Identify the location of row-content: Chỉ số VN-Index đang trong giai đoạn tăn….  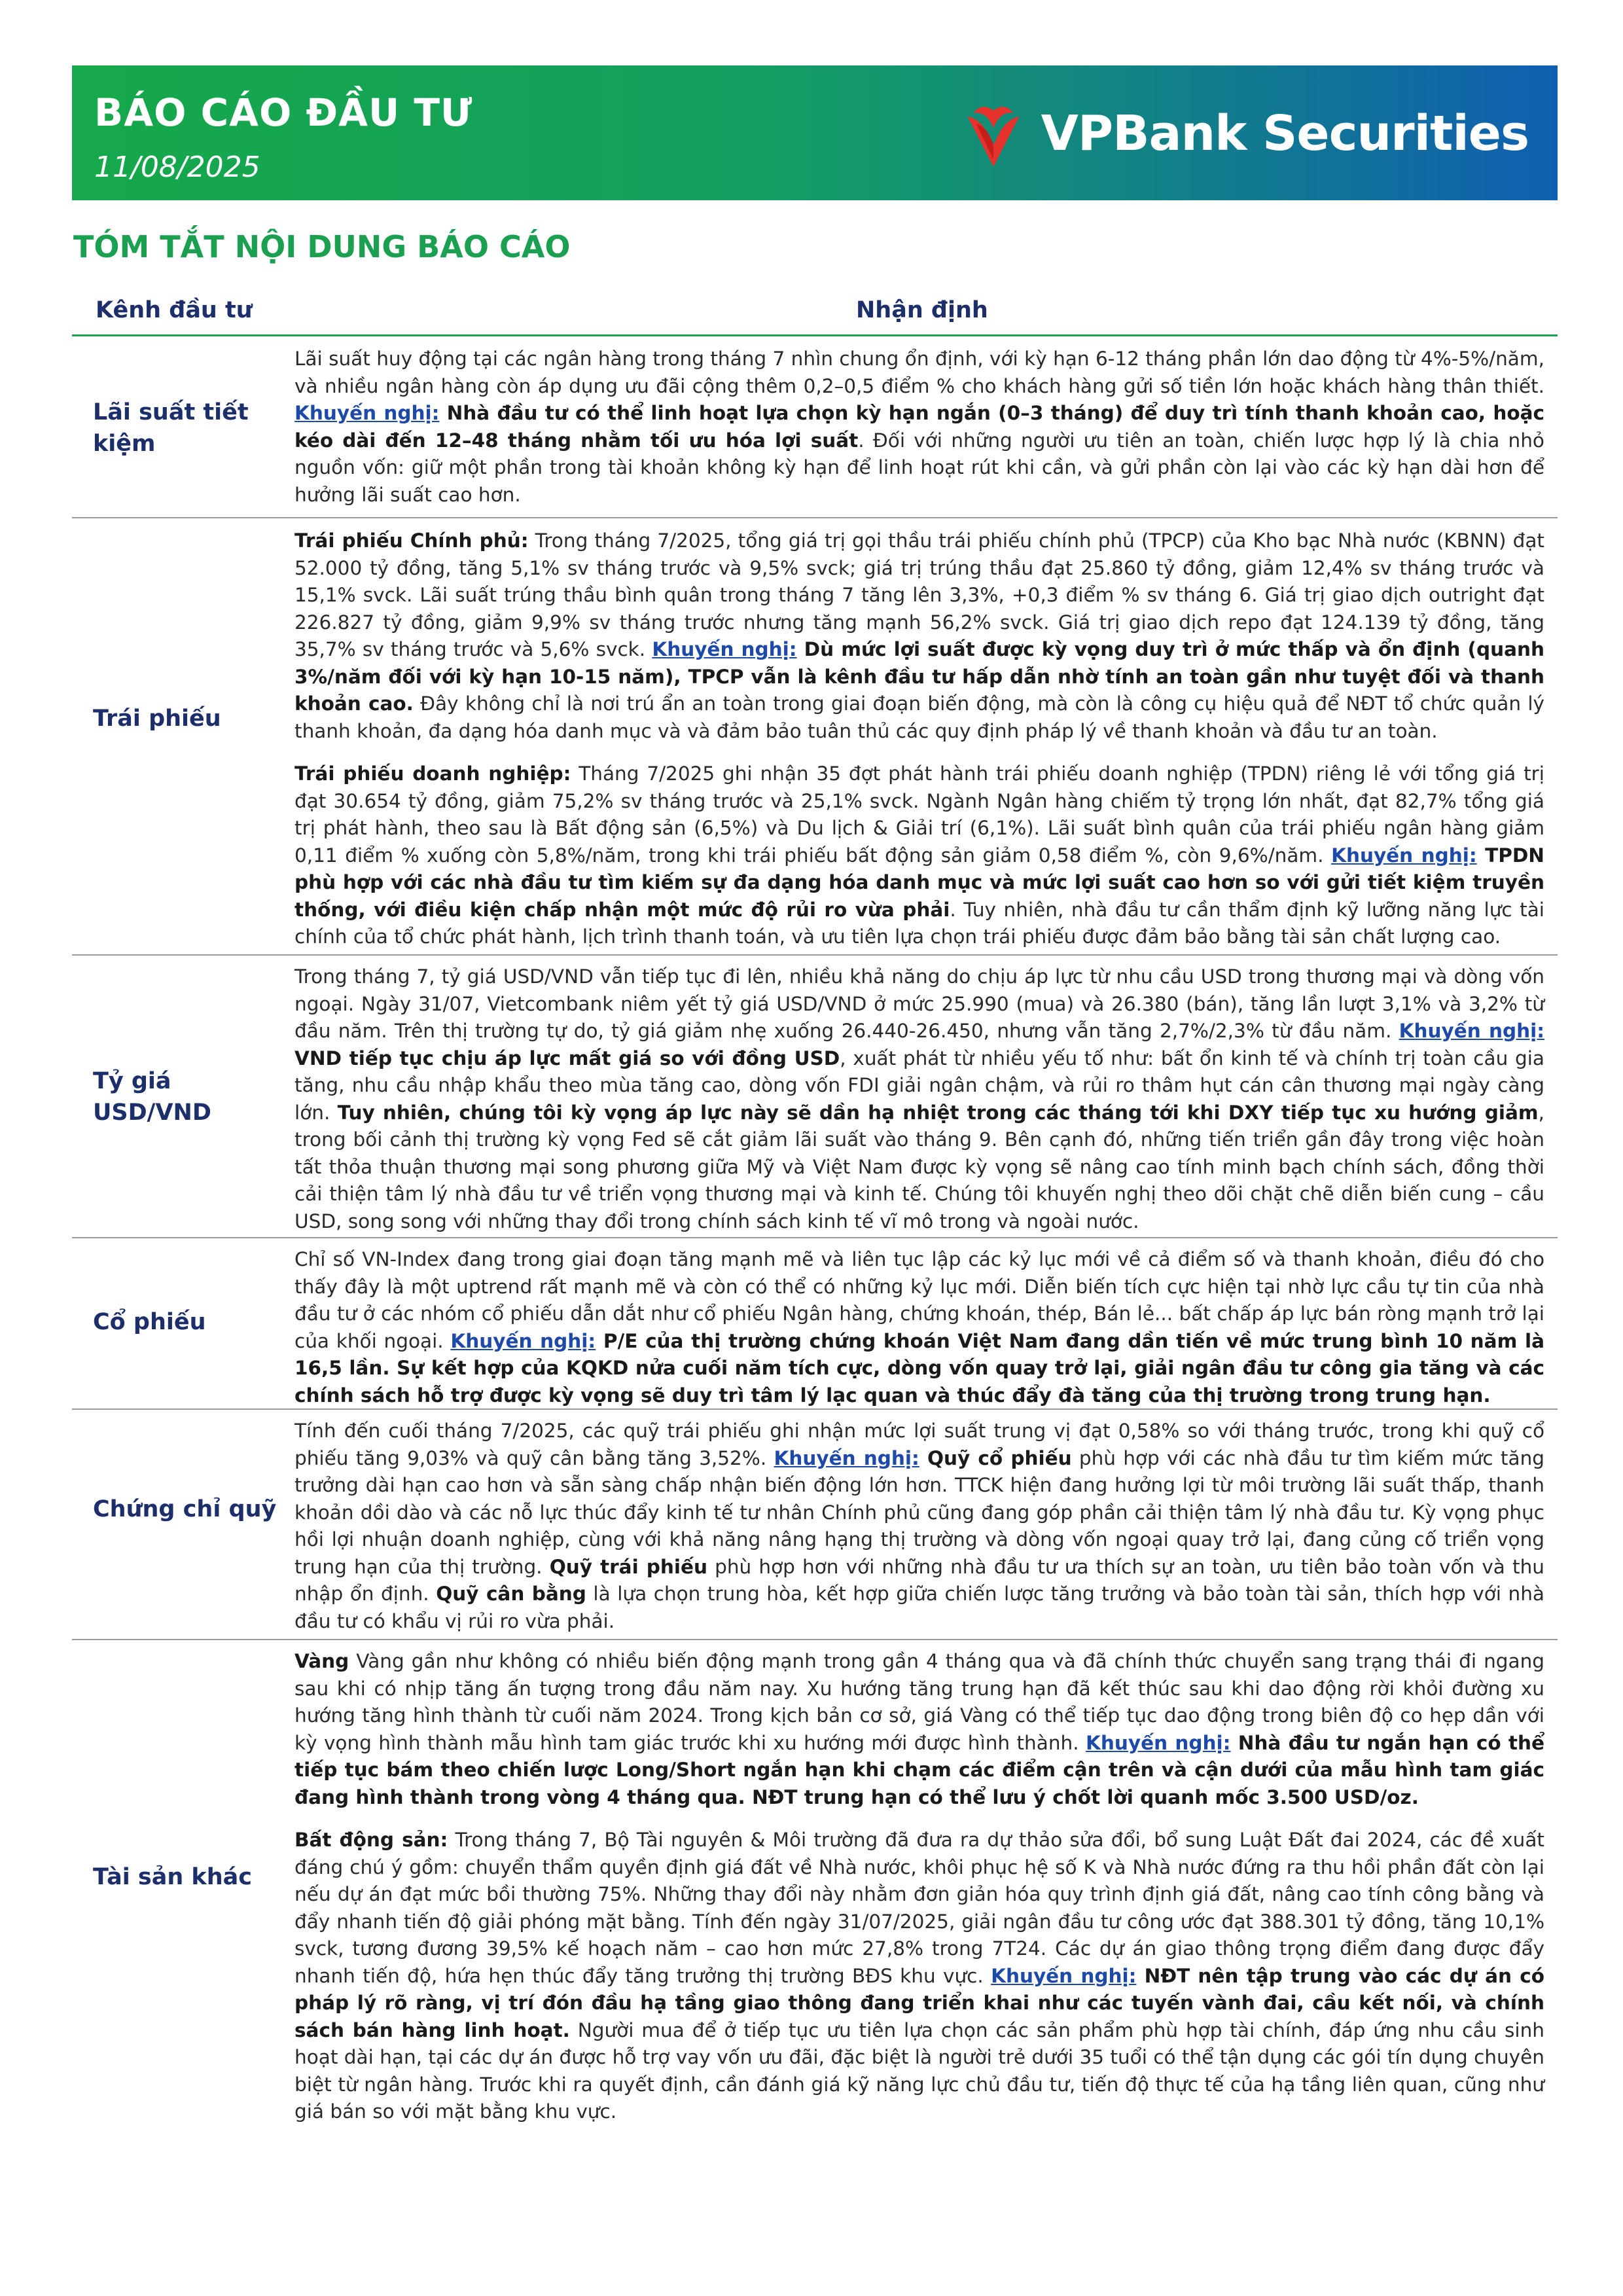
(919, 1327).